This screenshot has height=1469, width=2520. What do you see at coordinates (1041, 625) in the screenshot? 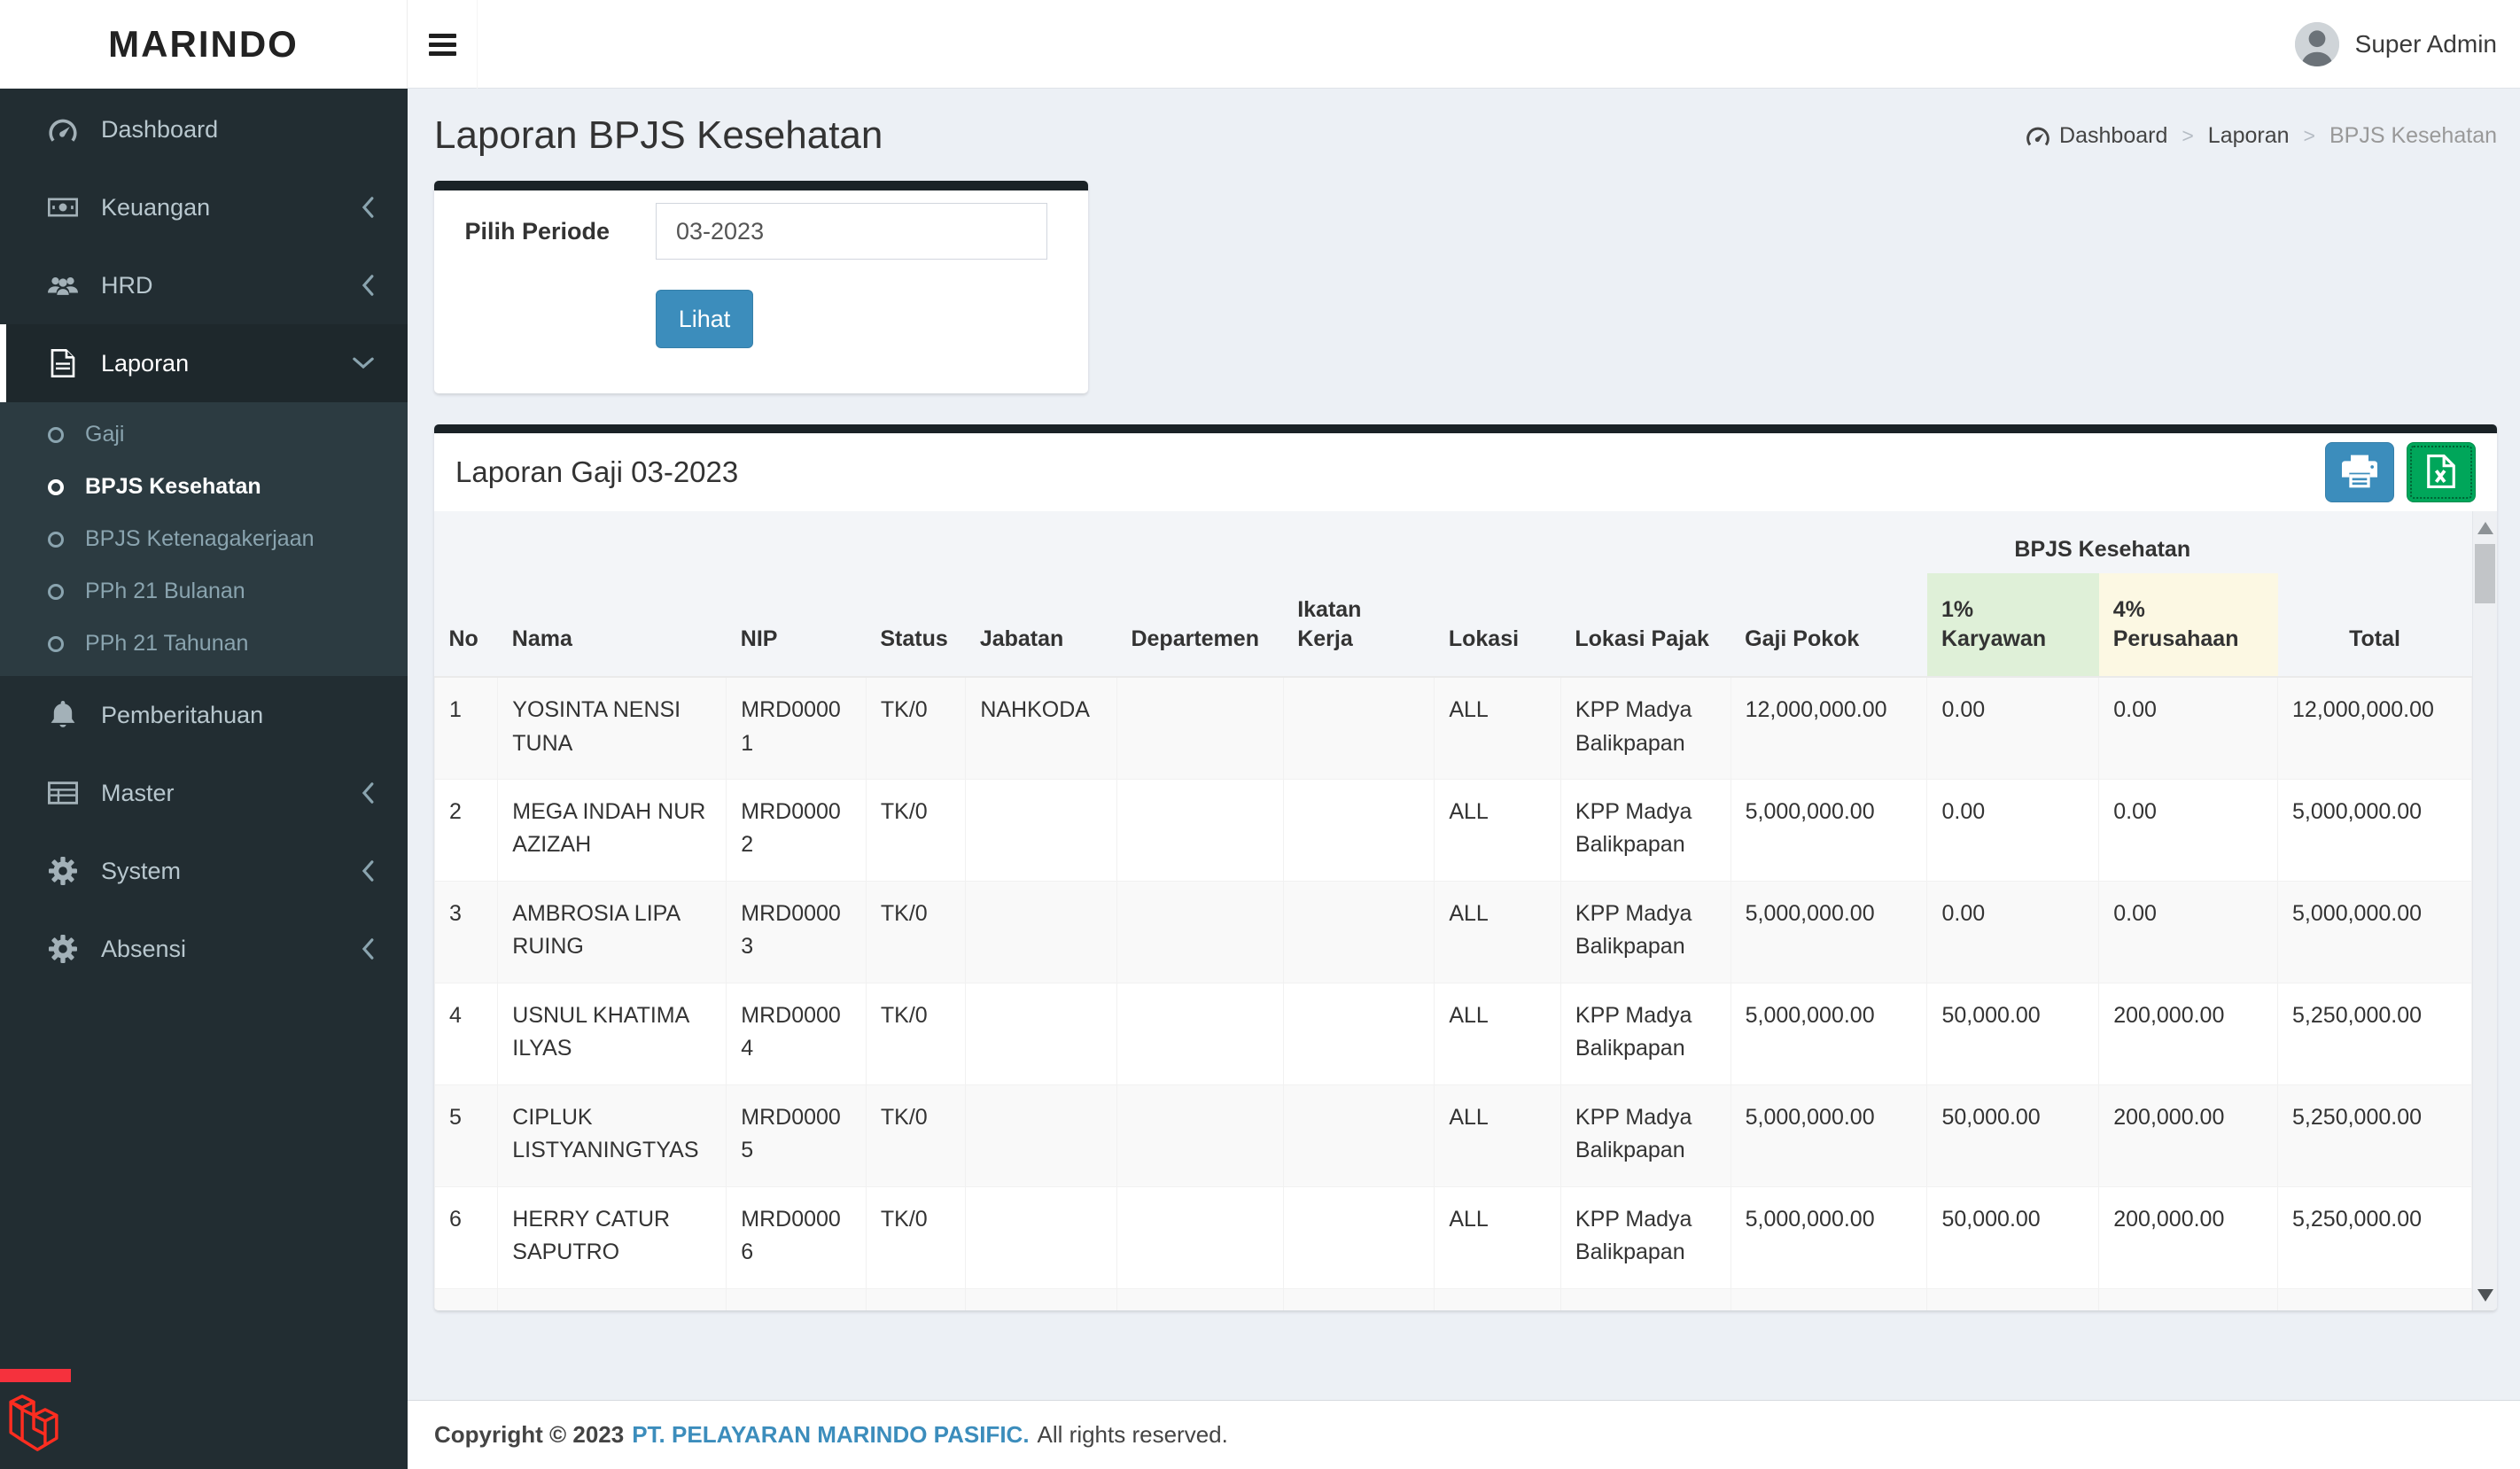
I see `col-header-jabatan: Jabatan` at bounding box center [1041, 625].